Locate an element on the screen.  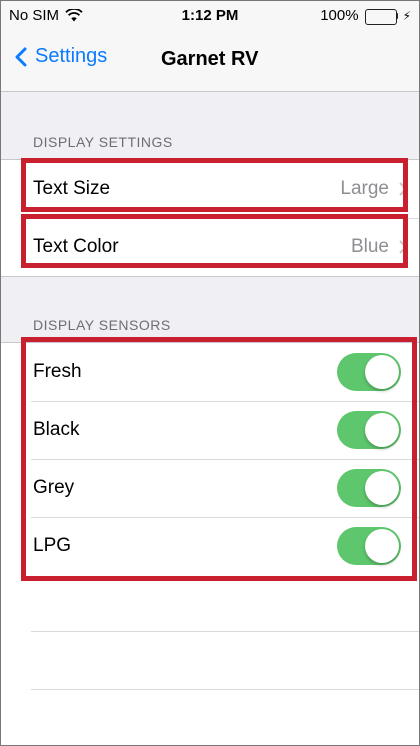
sensor-row-lpg: LPG is located at coordinates (210, 546).